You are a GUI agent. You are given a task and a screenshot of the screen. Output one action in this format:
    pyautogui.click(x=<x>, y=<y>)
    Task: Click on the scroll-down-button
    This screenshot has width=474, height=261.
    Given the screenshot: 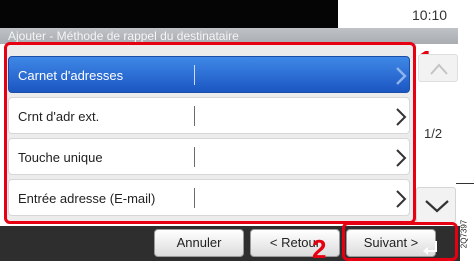 What is the action you would take?
    pyautogui.click(x=436, y=205)
    